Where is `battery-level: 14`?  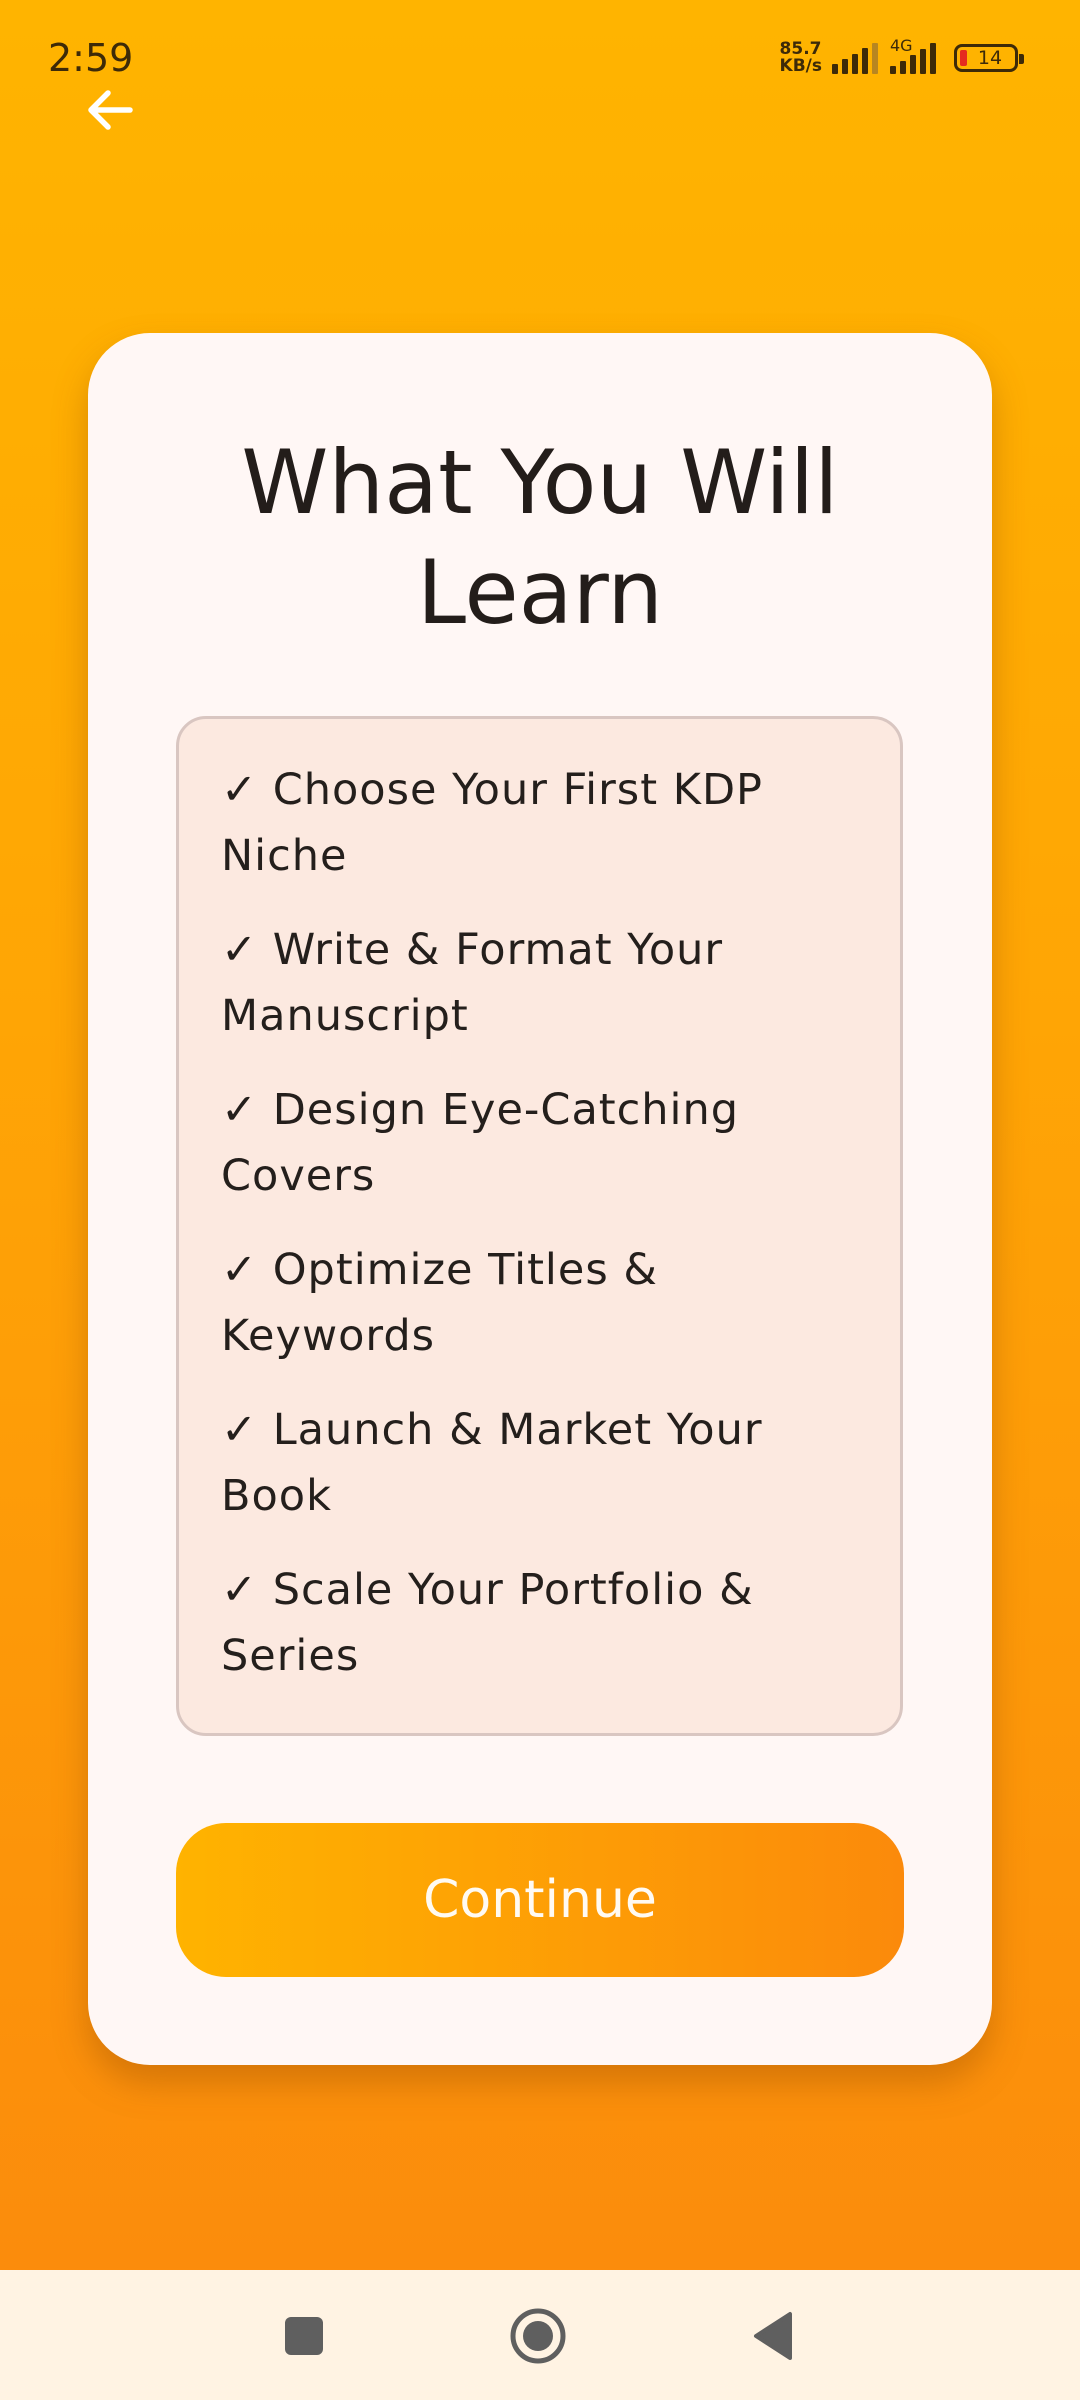 battery-level: 14 is located at coordinates (990, 58).